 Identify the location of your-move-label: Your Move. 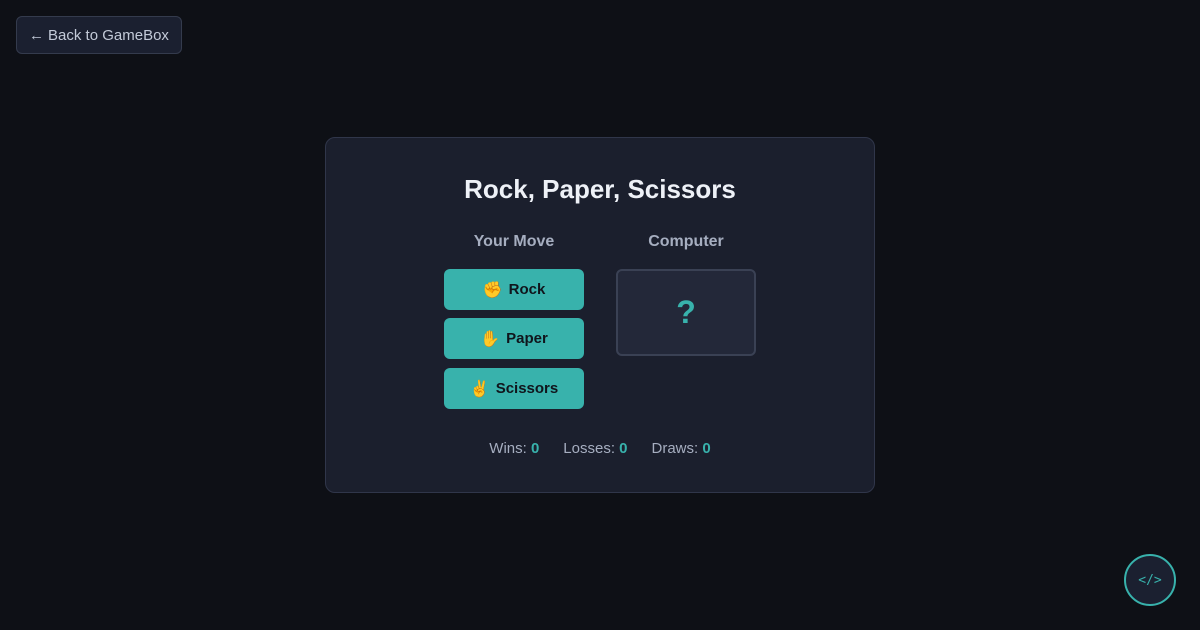
(514, 241).